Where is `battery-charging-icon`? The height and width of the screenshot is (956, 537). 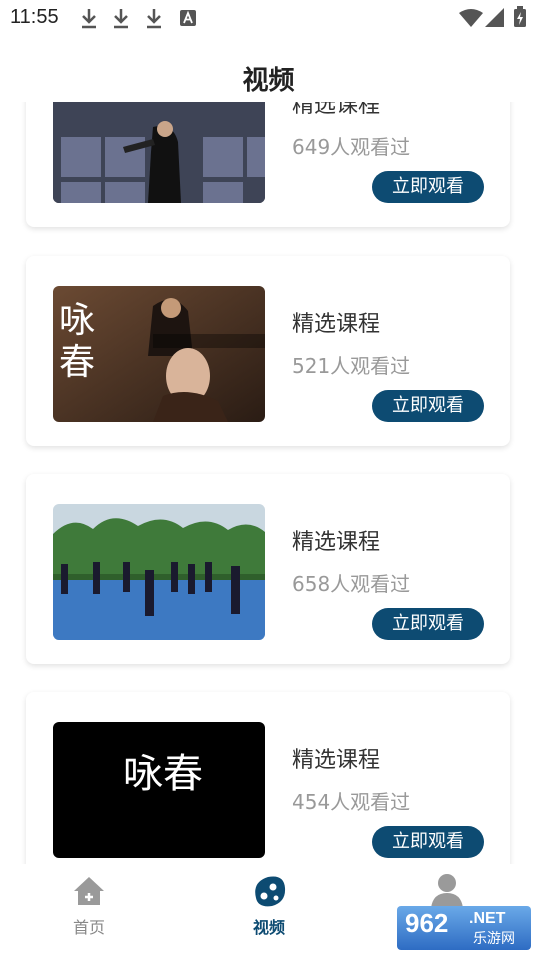
battery-charging-icon is located at coordinates (520, 19).